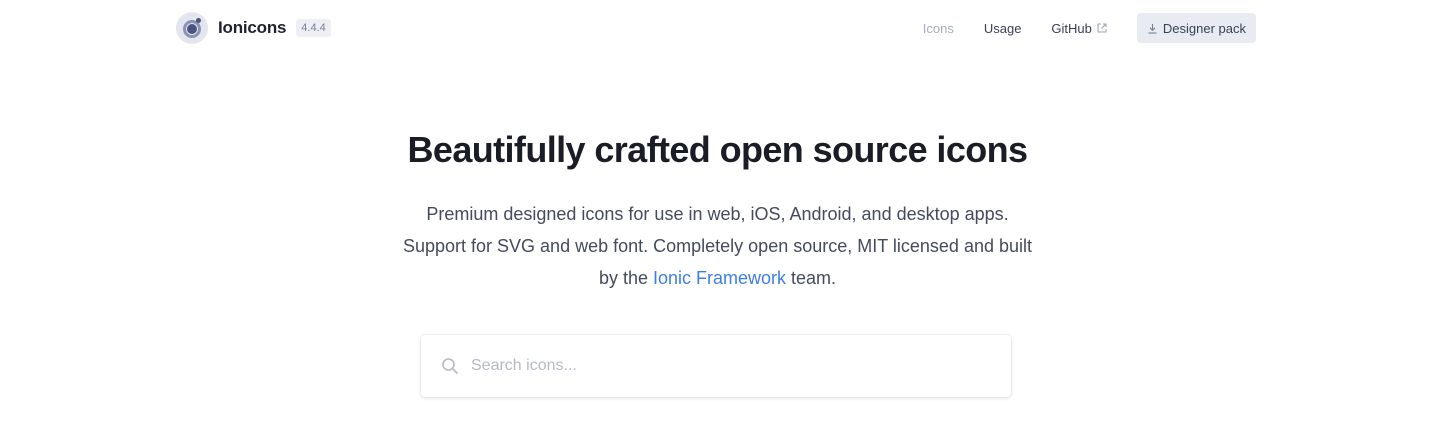 Image resolution: width=1435 pixels, height=437 pixels. What do you see at coordinates (718, 149) in the screenshot?
I see `hero-title: Beautifully crafted open source icons` at bounding box center [718, 149].